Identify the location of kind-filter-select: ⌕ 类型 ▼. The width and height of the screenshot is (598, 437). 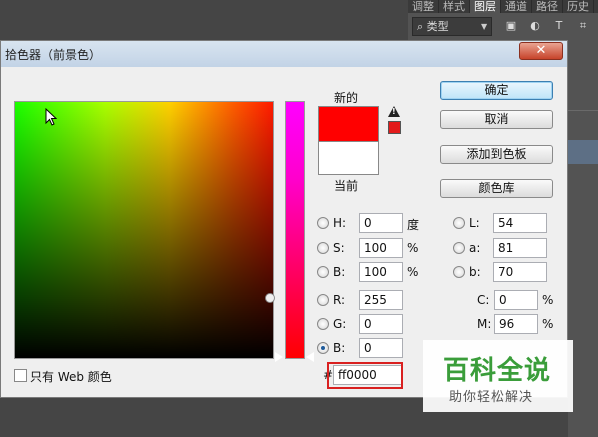
(452, 26).